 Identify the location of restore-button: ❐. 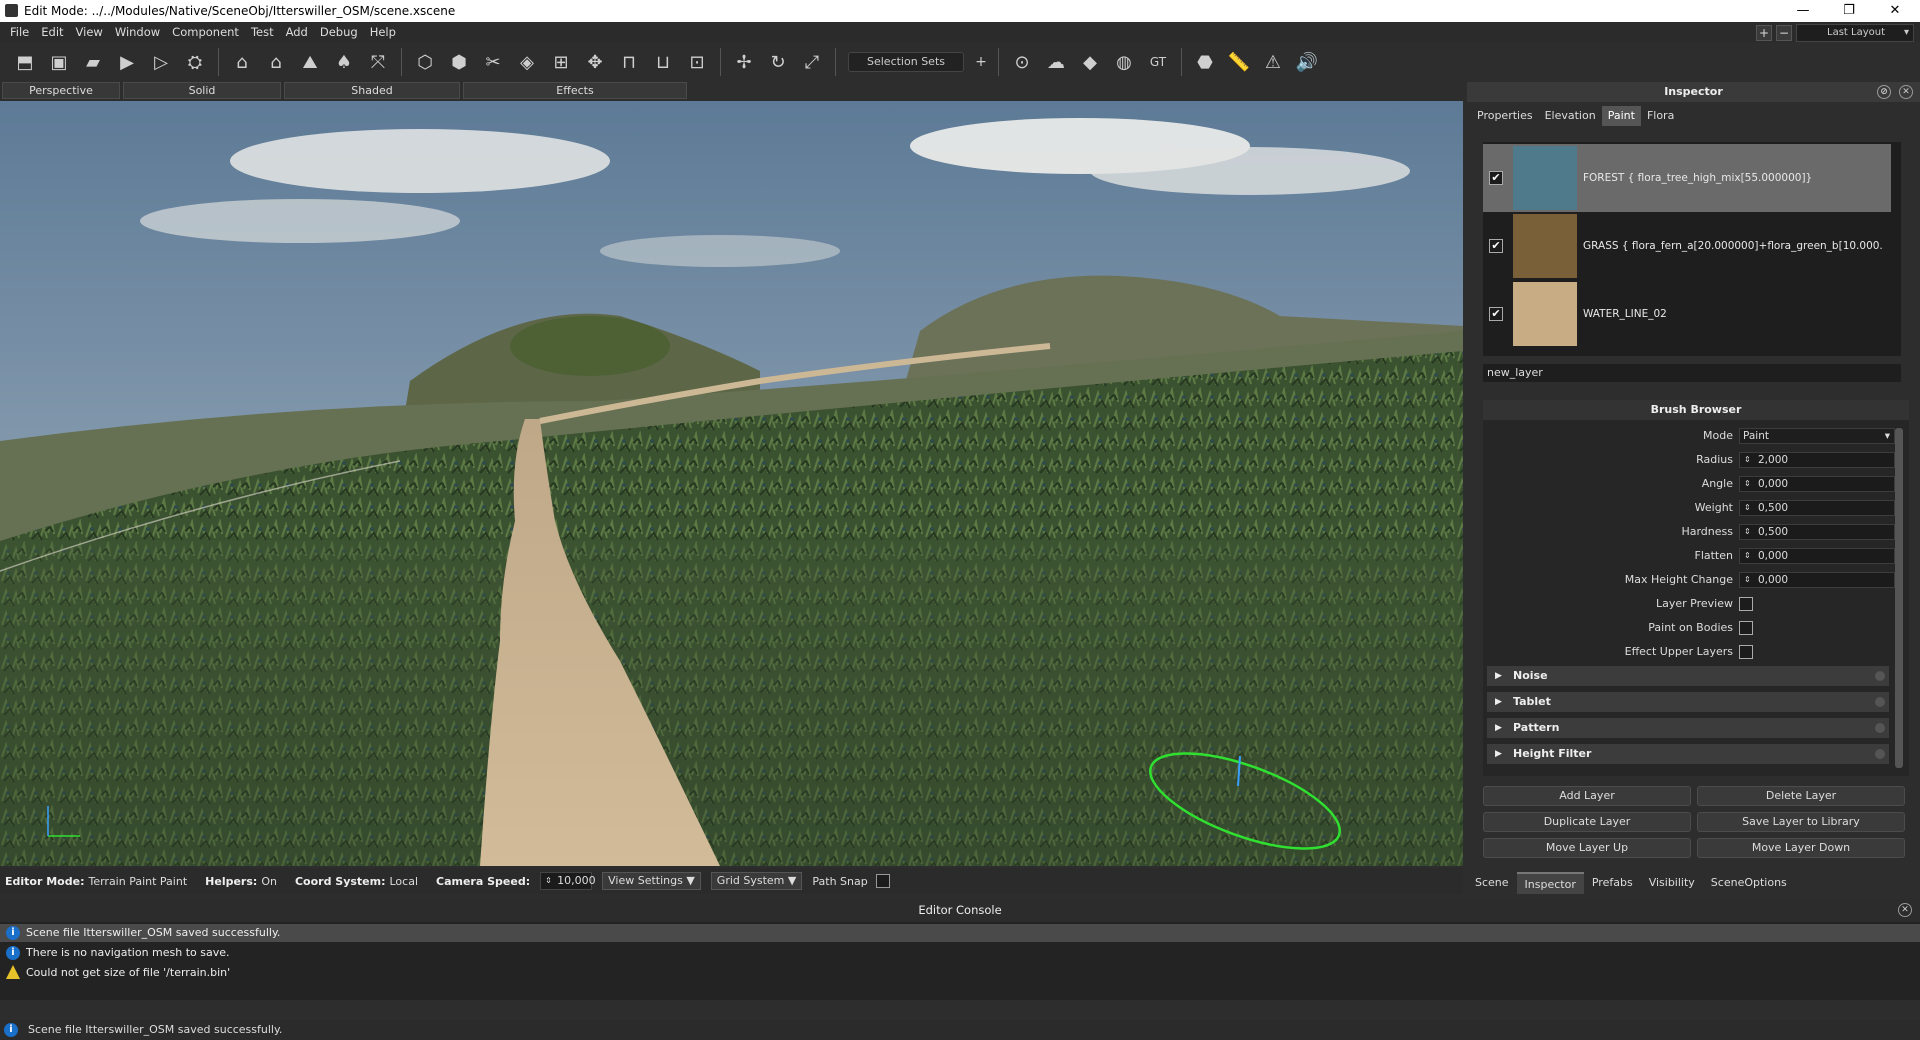
(1849, 11).